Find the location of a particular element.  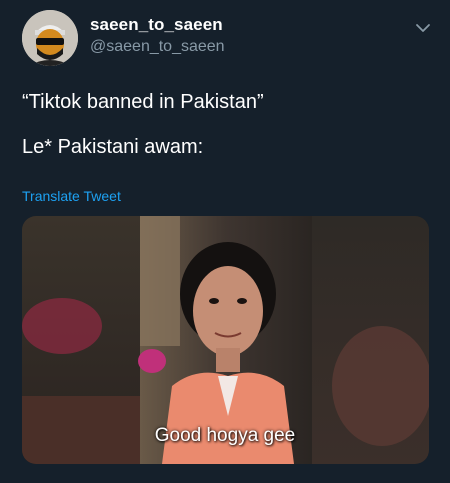

author-display-name: saeen_to_saeen is located at coordinates (156, 25).